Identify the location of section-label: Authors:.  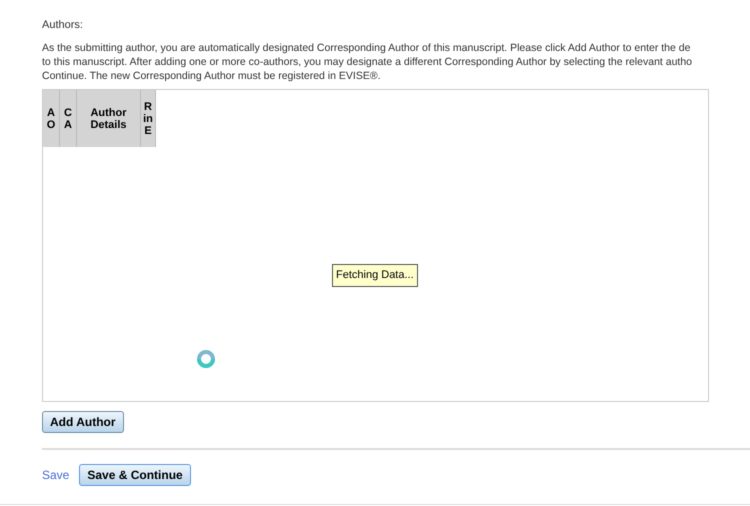
(62, 25).